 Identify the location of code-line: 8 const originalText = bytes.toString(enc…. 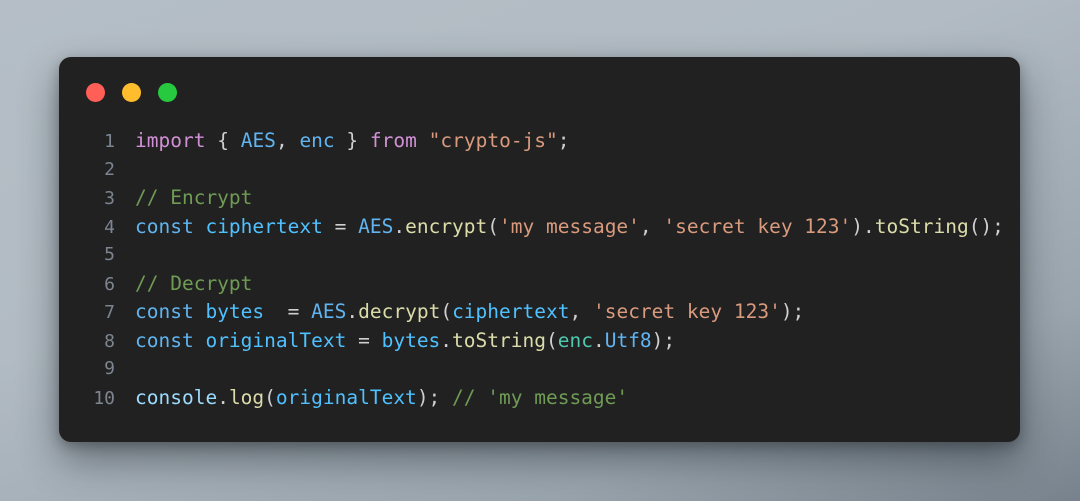
(549, 341).